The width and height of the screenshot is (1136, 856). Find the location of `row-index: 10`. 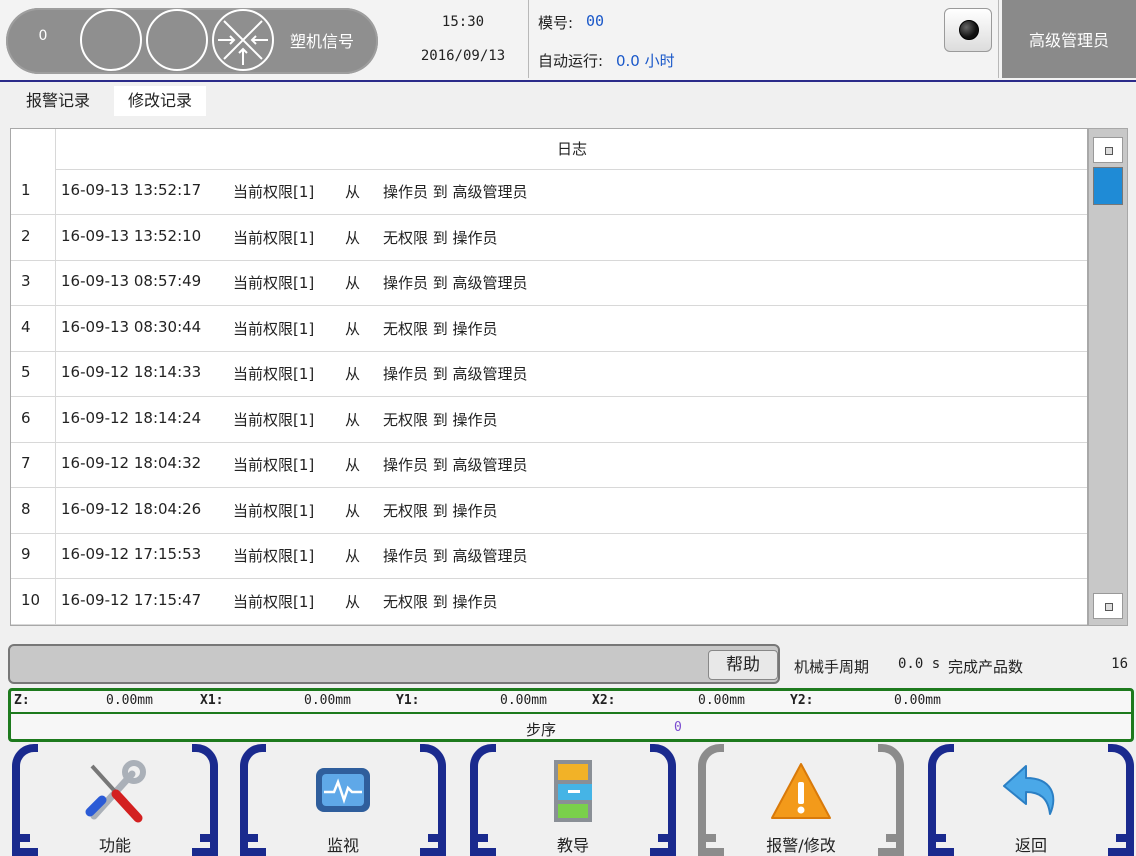

row-index: 10 is located at coordinates (31, 599).